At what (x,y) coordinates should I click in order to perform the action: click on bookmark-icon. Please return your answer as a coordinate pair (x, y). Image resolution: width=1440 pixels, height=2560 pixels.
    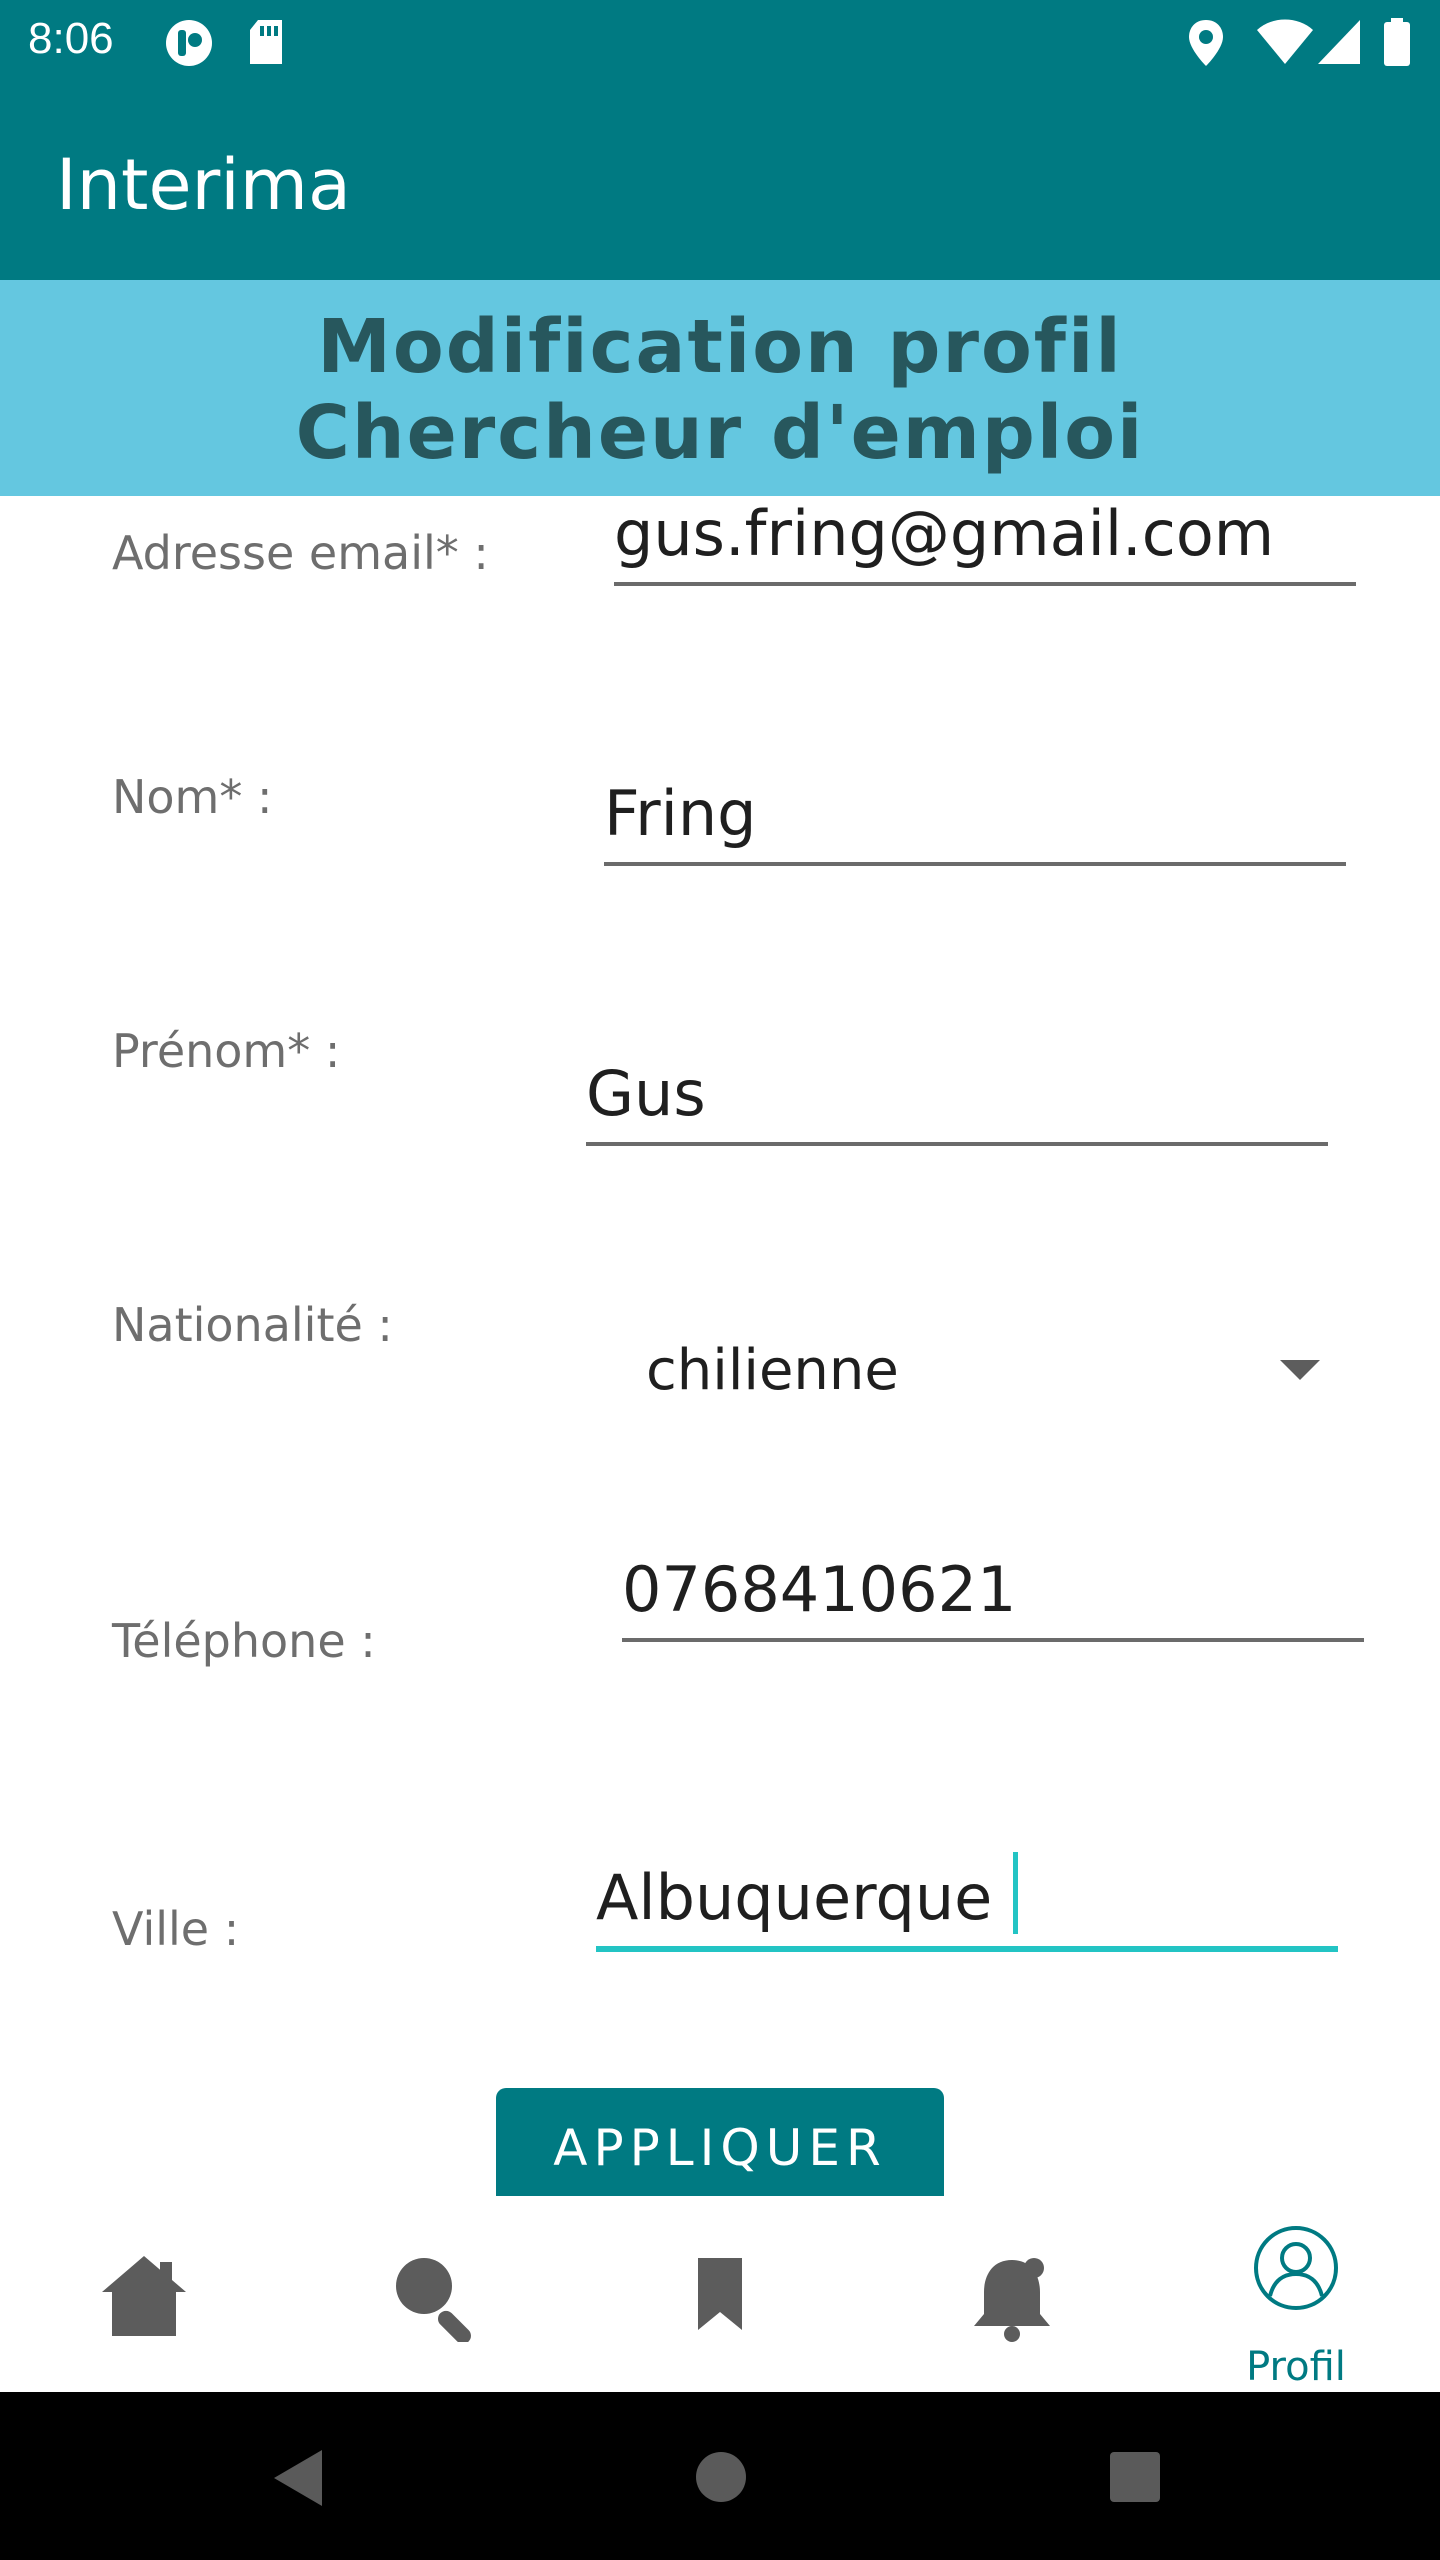
    Looking at the image, I should click on (720, 2294).